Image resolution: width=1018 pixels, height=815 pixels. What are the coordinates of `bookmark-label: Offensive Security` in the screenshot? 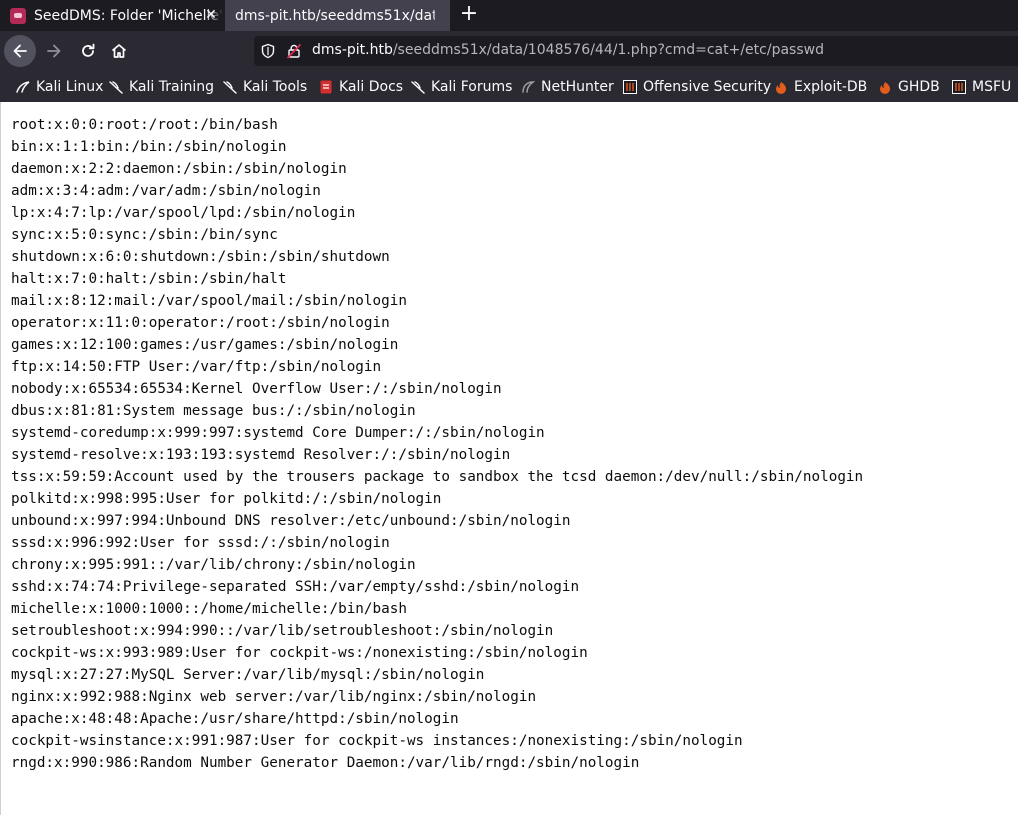 It's located at (707, 87).